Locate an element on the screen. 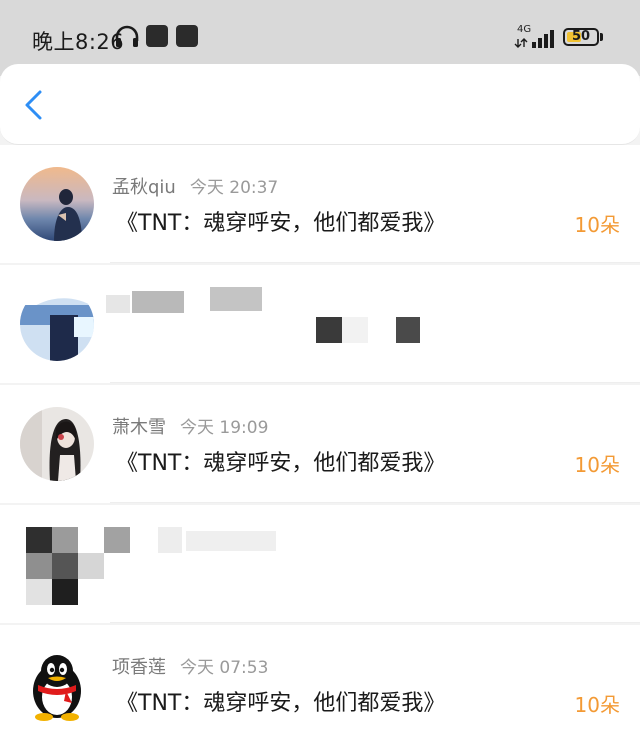 The image size is (640, 741). chevron-left-icon is located at coordinates (33, 105).